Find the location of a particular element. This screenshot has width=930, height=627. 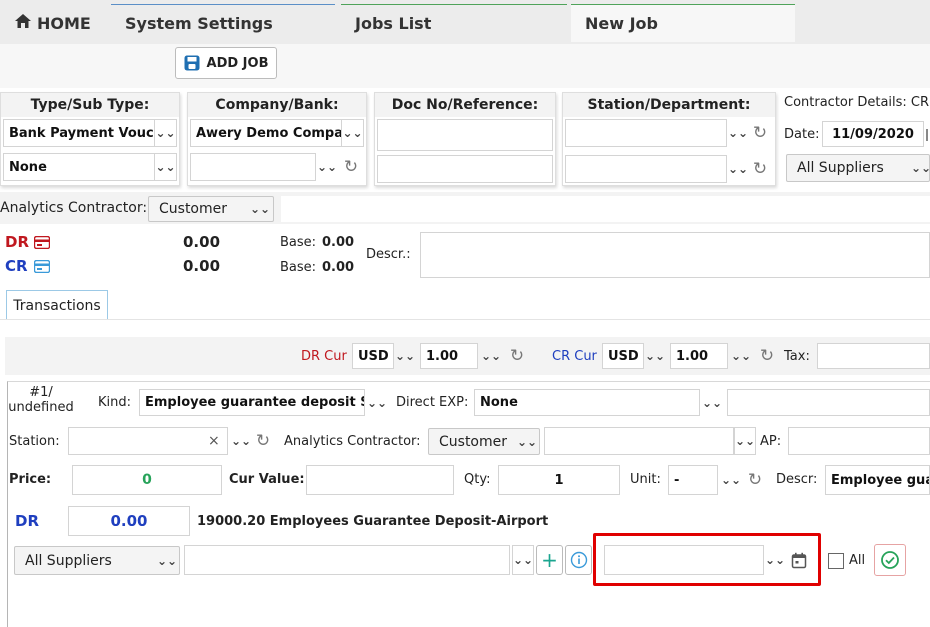

docno-input is located at coordinates (465, 135).